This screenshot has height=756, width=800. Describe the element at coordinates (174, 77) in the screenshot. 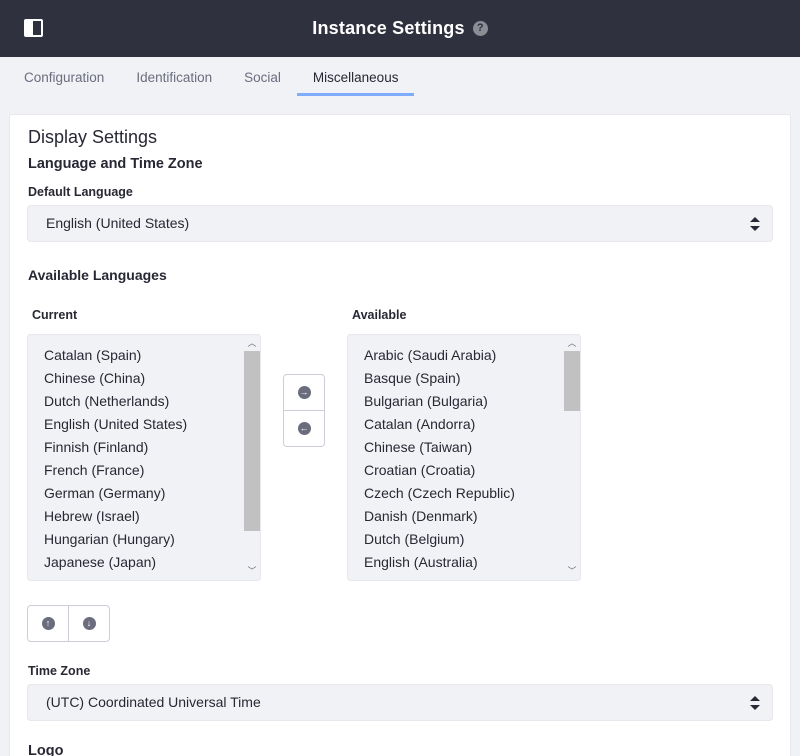

I see `tab-identification: Identification` at that location.